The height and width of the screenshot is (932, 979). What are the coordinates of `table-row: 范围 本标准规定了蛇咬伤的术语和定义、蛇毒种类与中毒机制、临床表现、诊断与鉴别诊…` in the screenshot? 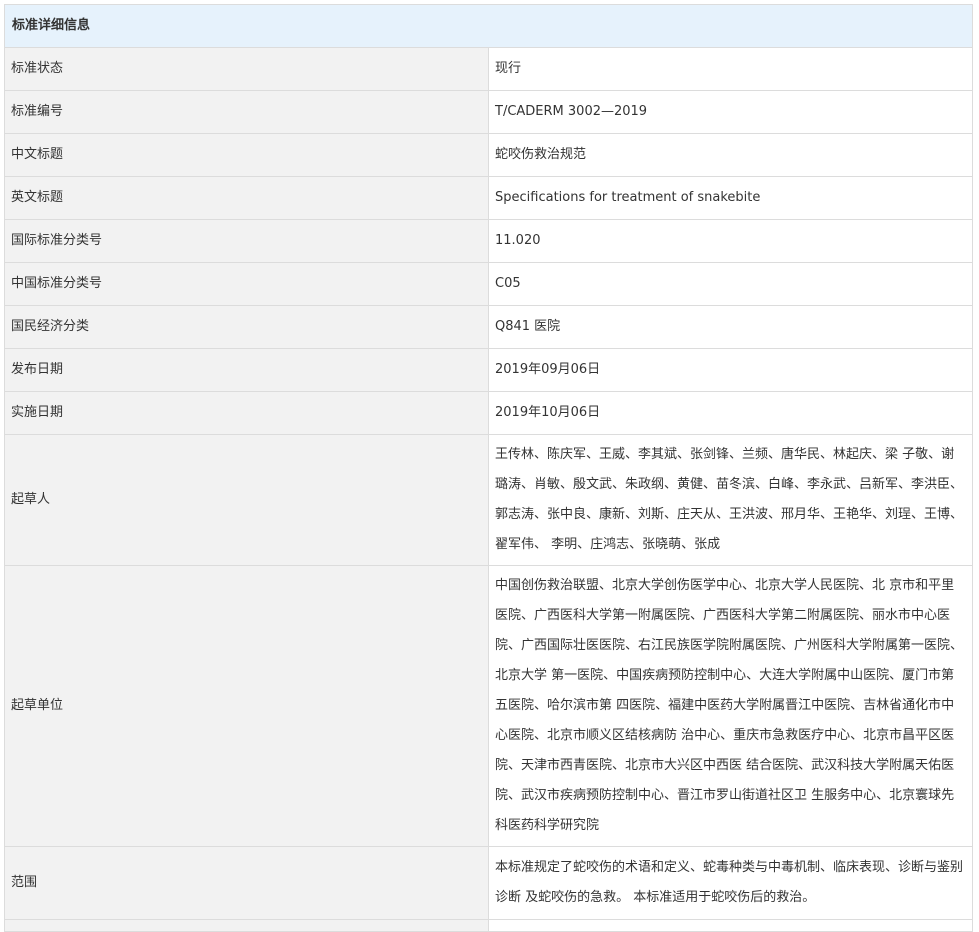 It's located at (488, 883).